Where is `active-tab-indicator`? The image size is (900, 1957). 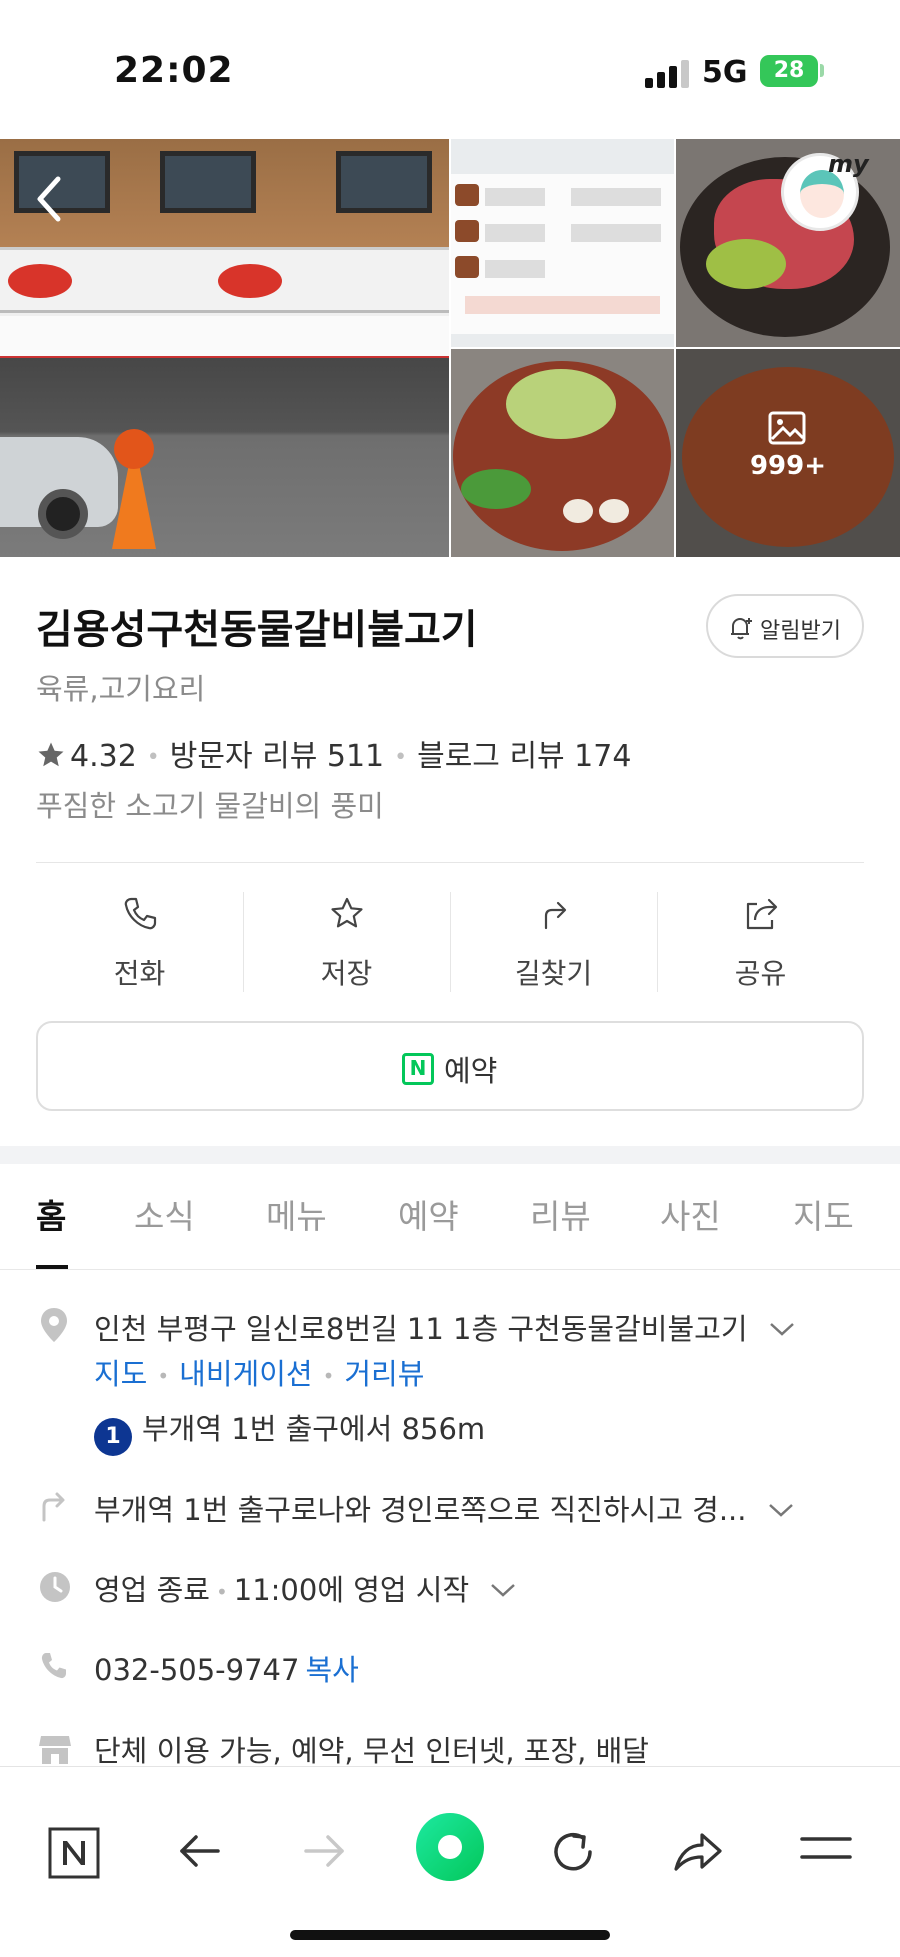
active-tab-indicator is located at coordinates (52, 1267).